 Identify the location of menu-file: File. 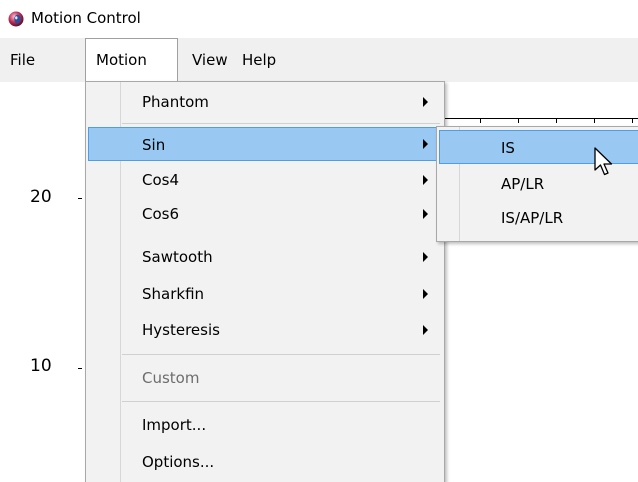
(22, 60).